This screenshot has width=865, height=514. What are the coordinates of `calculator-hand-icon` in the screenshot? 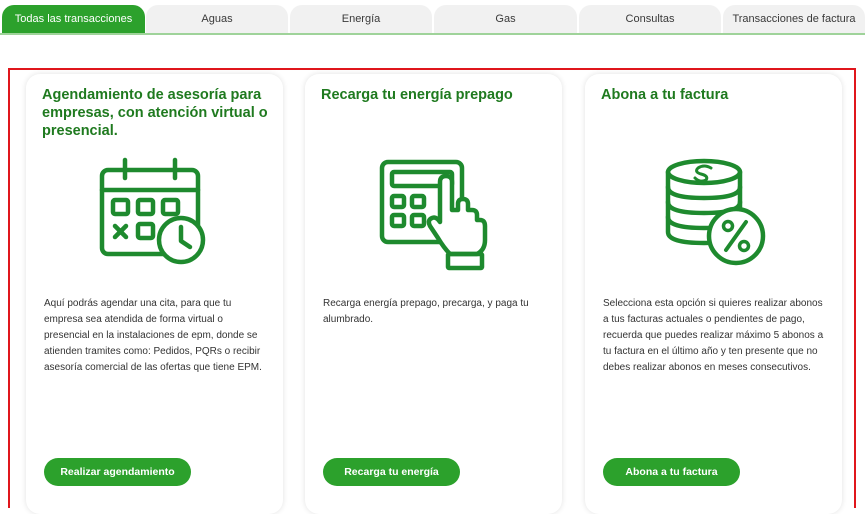 It's located at (433, 215).